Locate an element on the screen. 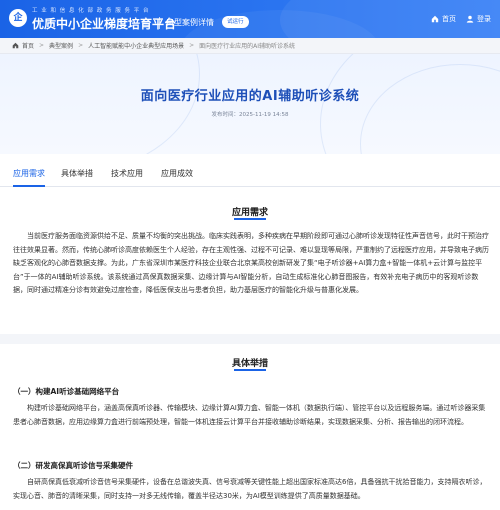 The width and height of the screenshot is (500, 510). tab-technology: 技术应用 is located at coordinates (127, 173).